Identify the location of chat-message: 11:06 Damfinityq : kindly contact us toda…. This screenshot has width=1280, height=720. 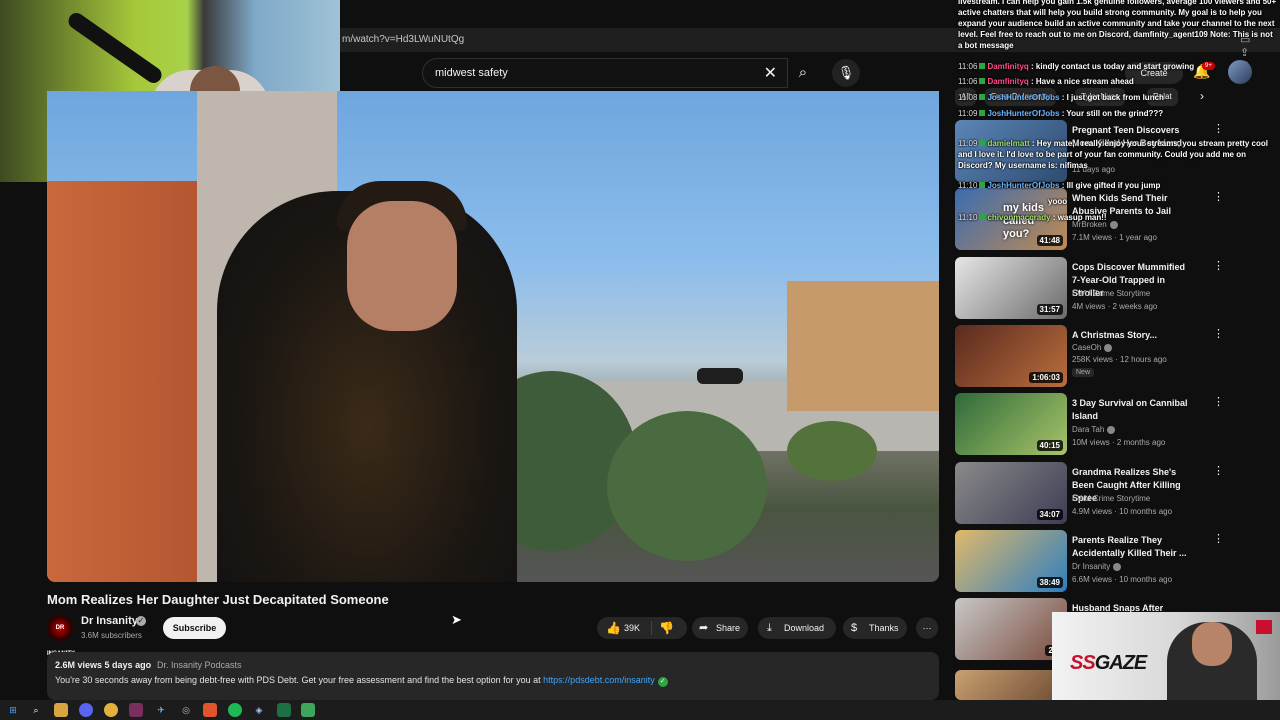
(1076, 66).